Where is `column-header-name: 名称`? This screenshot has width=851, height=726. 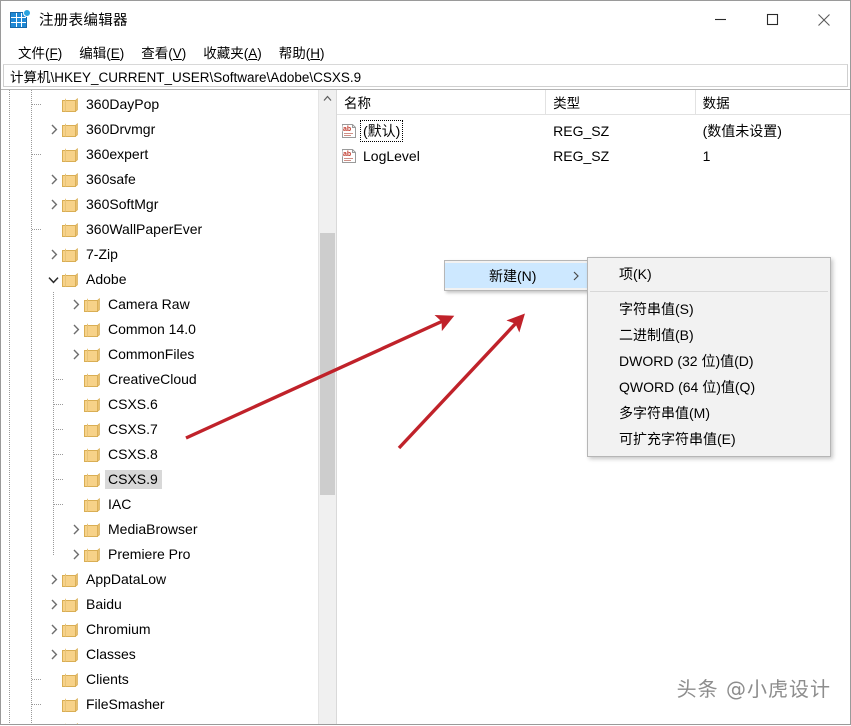
column-header-name: 名称 is located at coordinates (442, 102).